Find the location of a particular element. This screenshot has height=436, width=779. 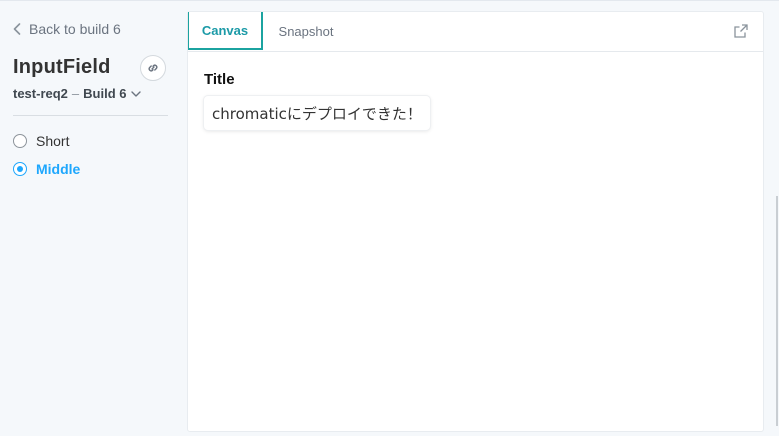

tab-snapshot: Snapshot is located at coordinates (306, 31).